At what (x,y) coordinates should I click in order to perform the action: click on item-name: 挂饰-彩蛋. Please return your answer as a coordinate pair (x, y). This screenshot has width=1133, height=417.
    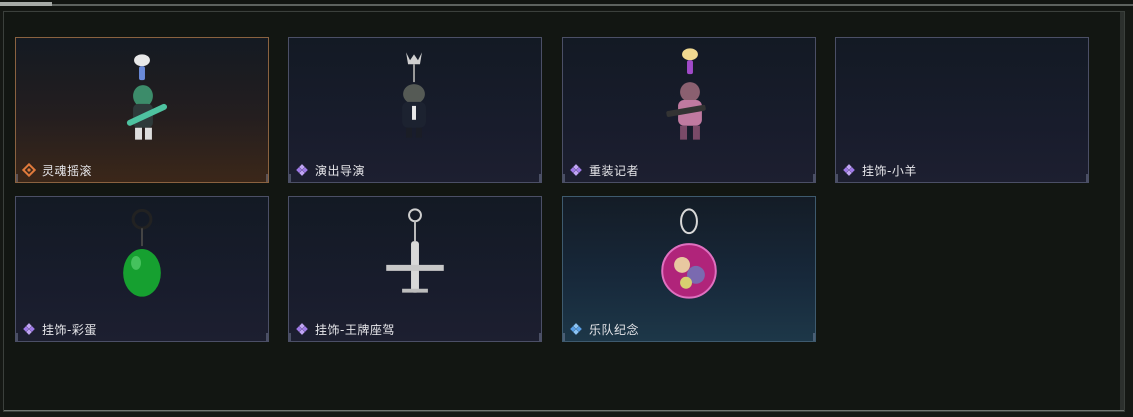
    Looking at the image, I should click on (69, 329).